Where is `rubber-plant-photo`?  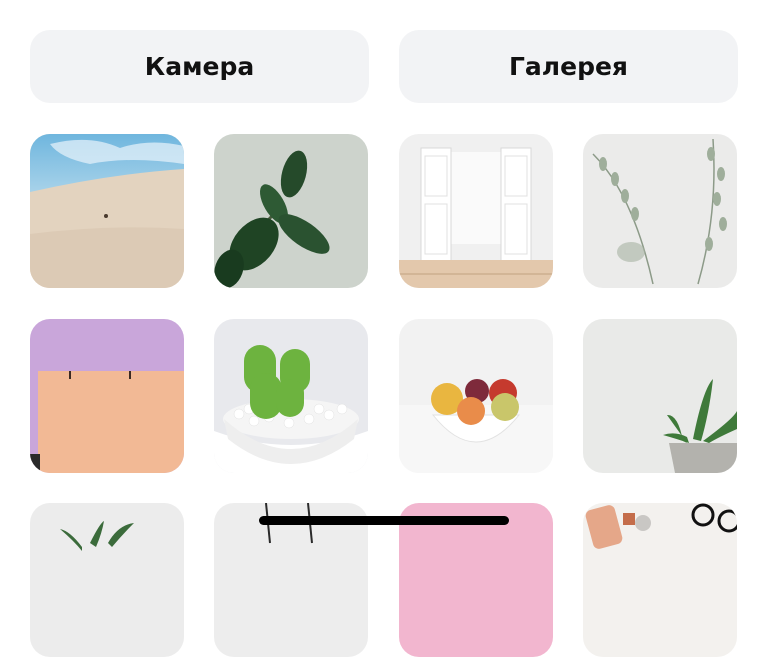
rubber-plant-photo is located at coordinates (291, 211).